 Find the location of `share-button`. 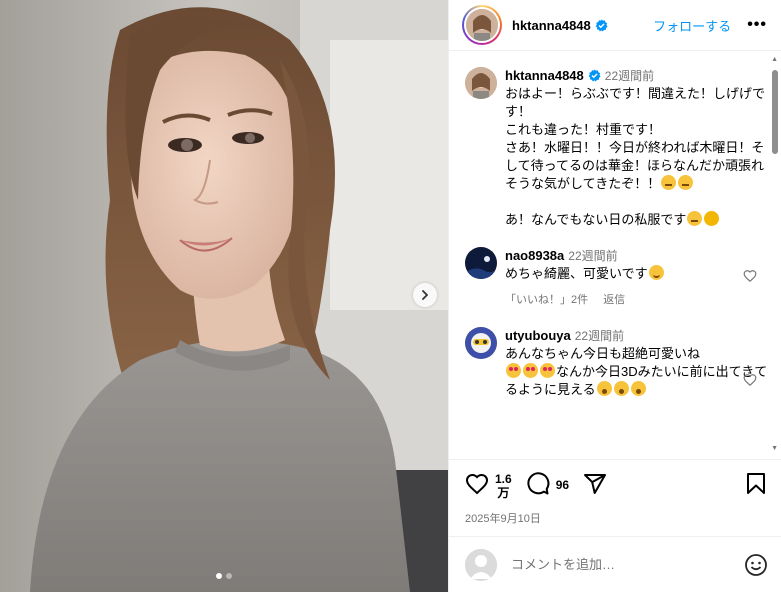

share-button is located at coordinates (595, 484).